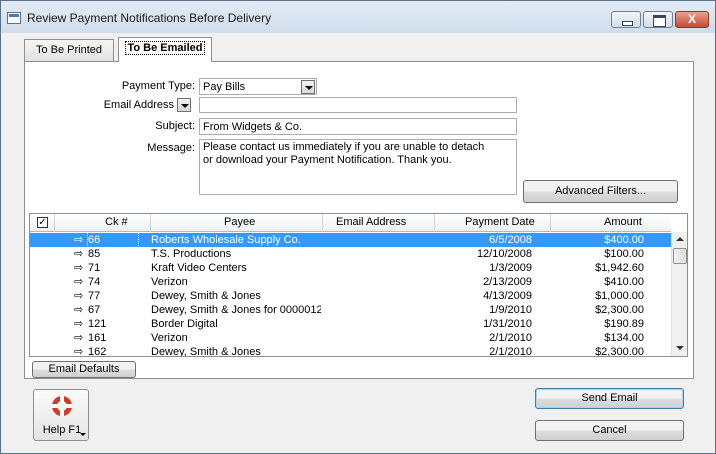 The image size is (716, 454). Describe the element at coordinates (69, 50) in the screenshot. I see `tab-to-be-printed: To Be Printed` at that location.